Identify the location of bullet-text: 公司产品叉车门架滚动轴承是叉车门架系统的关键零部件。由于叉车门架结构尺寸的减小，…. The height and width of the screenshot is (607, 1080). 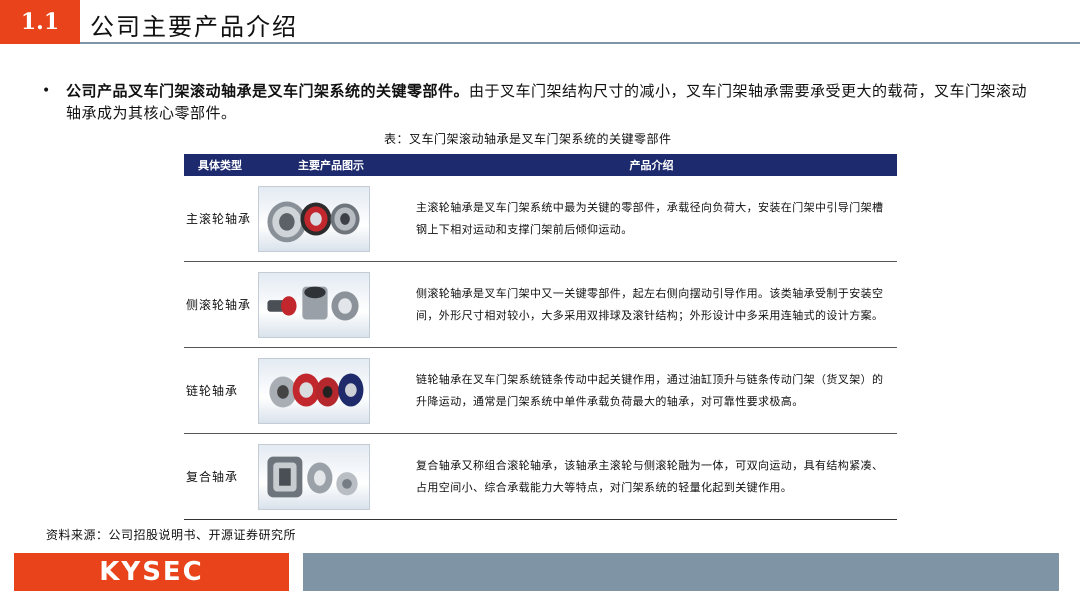
(547, 102).